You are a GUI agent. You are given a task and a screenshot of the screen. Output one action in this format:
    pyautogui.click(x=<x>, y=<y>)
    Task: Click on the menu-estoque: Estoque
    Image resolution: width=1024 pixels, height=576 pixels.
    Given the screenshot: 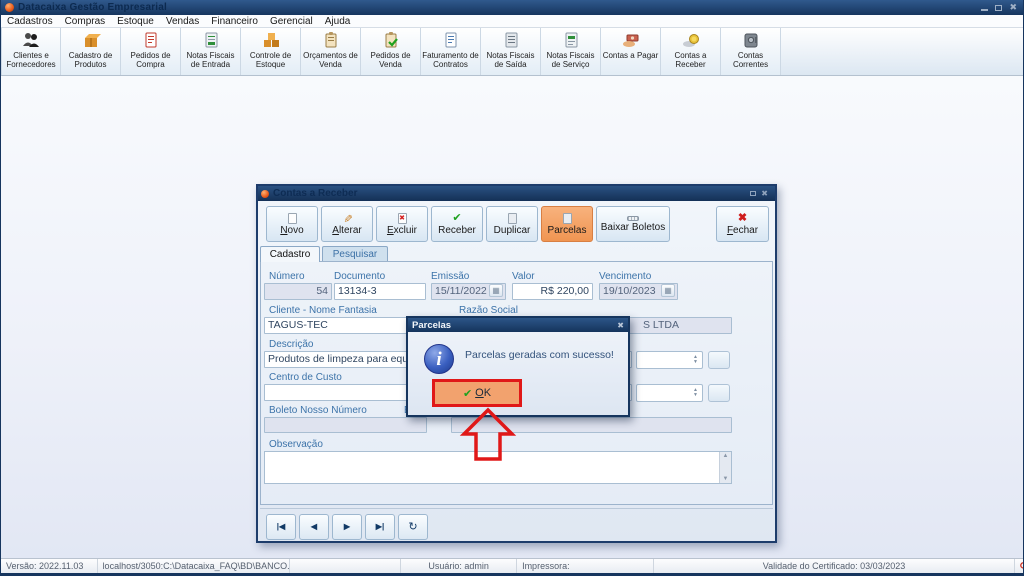 What is the action you would take?
    pyautogui.click(x=135, y=21)
    